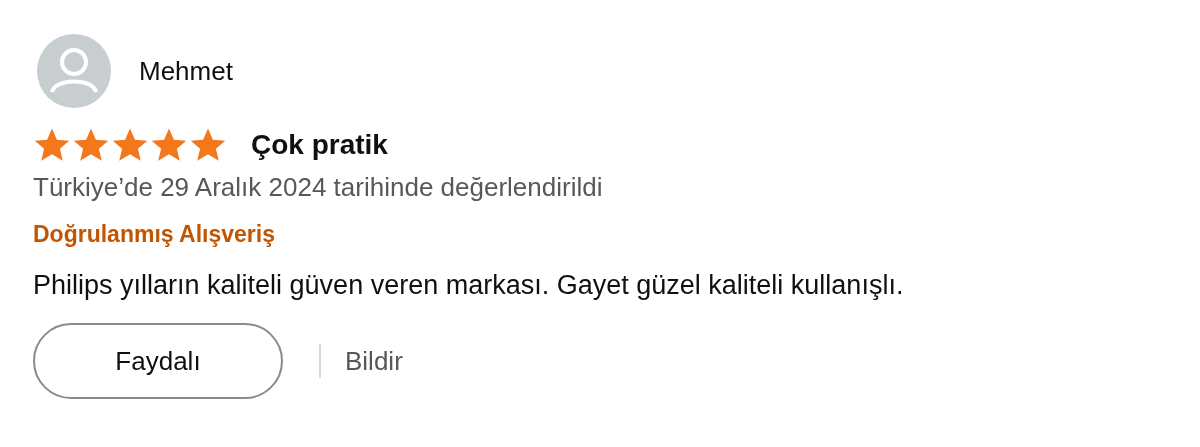 This screenshot has width=1200, height=447. Describe the element at coordinates (319, 145) in the screenshot. I see `review-title: Çok pratik` at that location.